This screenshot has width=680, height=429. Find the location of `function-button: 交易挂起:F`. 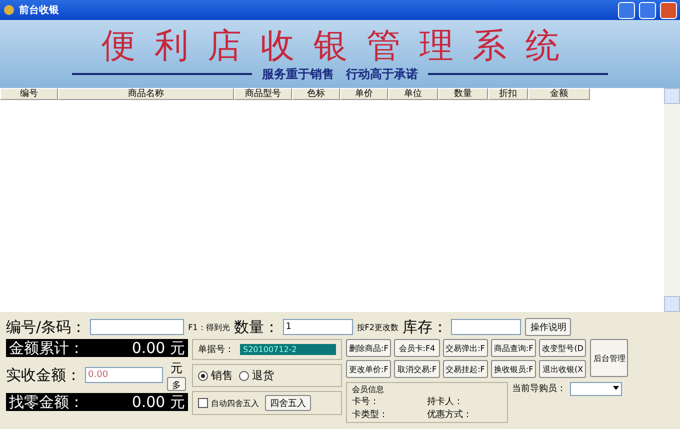

function-button: 交易挂起:F is located at coordinates (465, 369).